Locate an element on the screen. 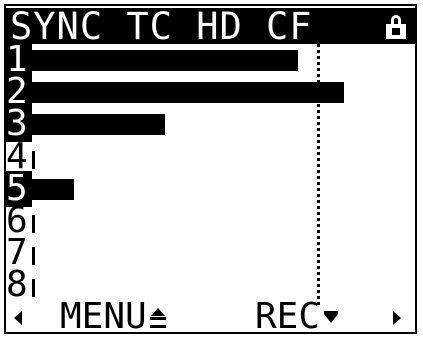 The image size is (423, 338). softkey-bar: MENU REC is located at coordinates (208, 317).